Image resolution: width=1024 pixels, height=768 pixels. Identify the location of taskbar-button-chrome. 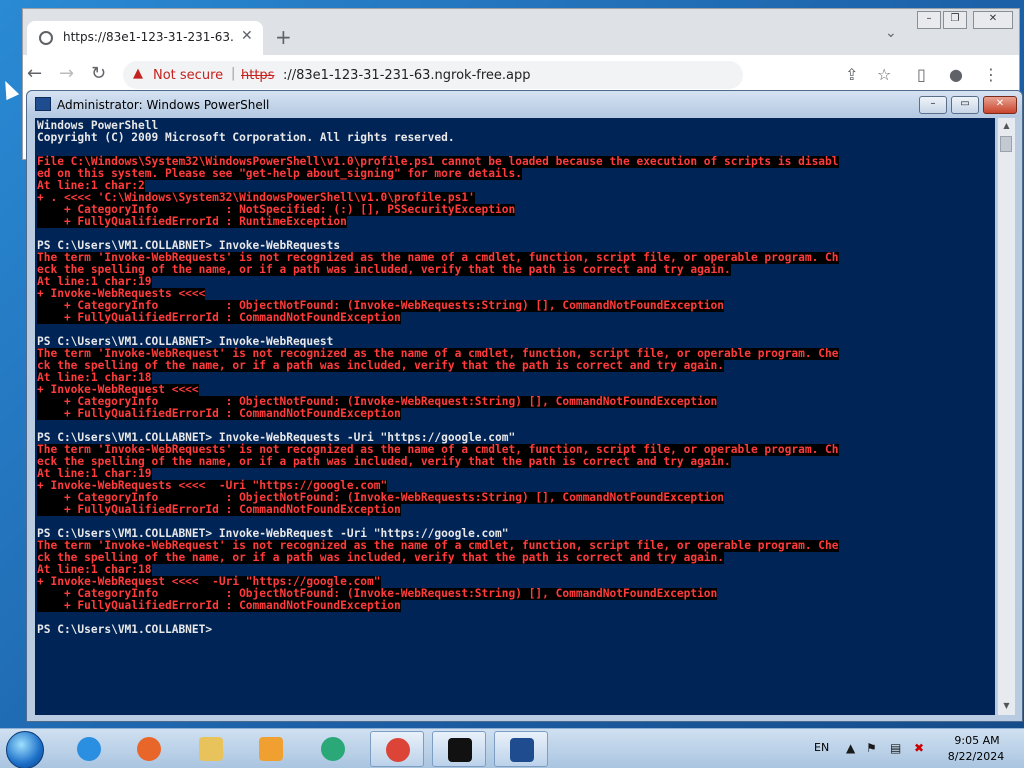
(397, 749).